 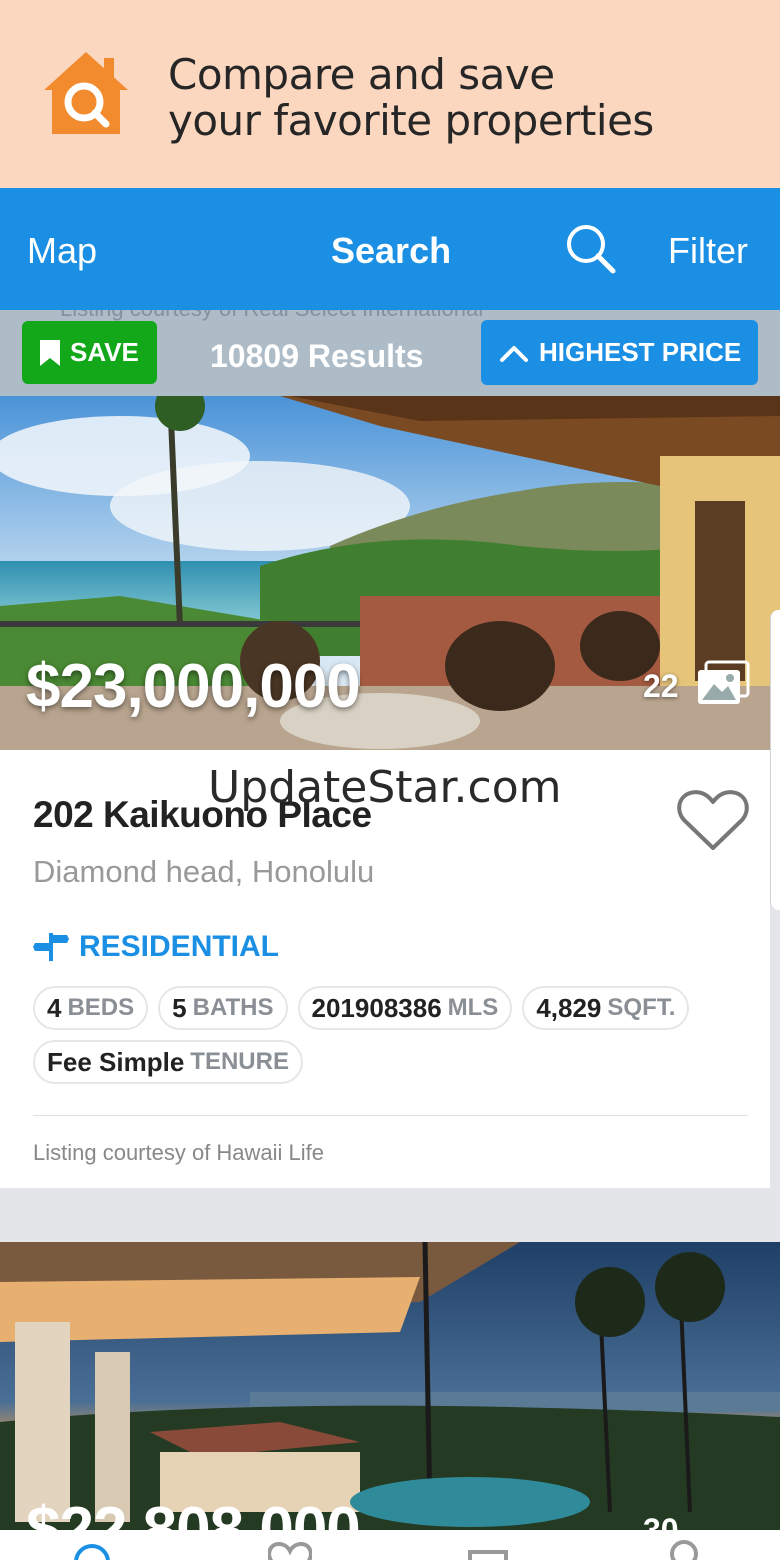 What do you see at coordinates (376, 1007) in the screenshot?
I see `chip-value: 201908386` at bounding box center [376, 1007].